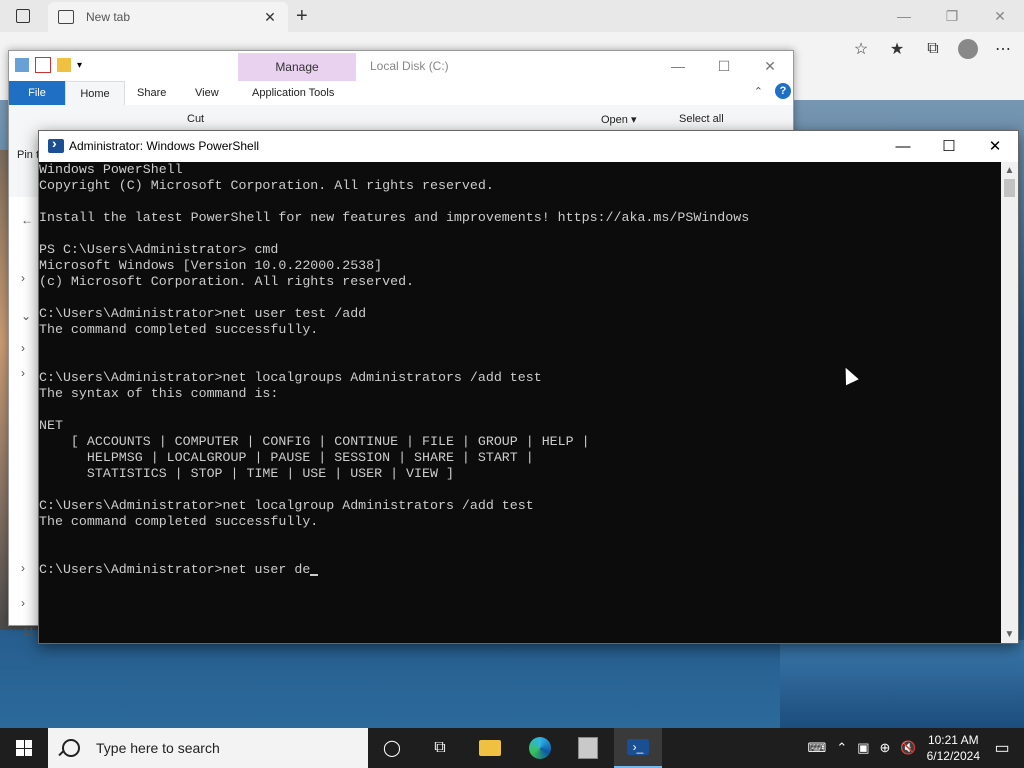 The width and height of the screenshot is (1024, 768). What do you see at coordinates (56, 144) in the screenshot?
I see `powershell-icon` at bounding box center [56, 144].